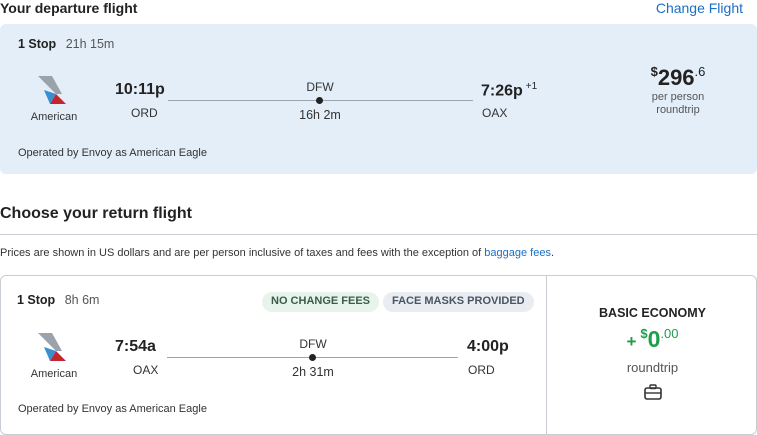 The image size is (757, 435). What do you see at coordinates (54, 374) in the screenshot?
I see `return-airline-name: American` at bounding box center [54, 374].